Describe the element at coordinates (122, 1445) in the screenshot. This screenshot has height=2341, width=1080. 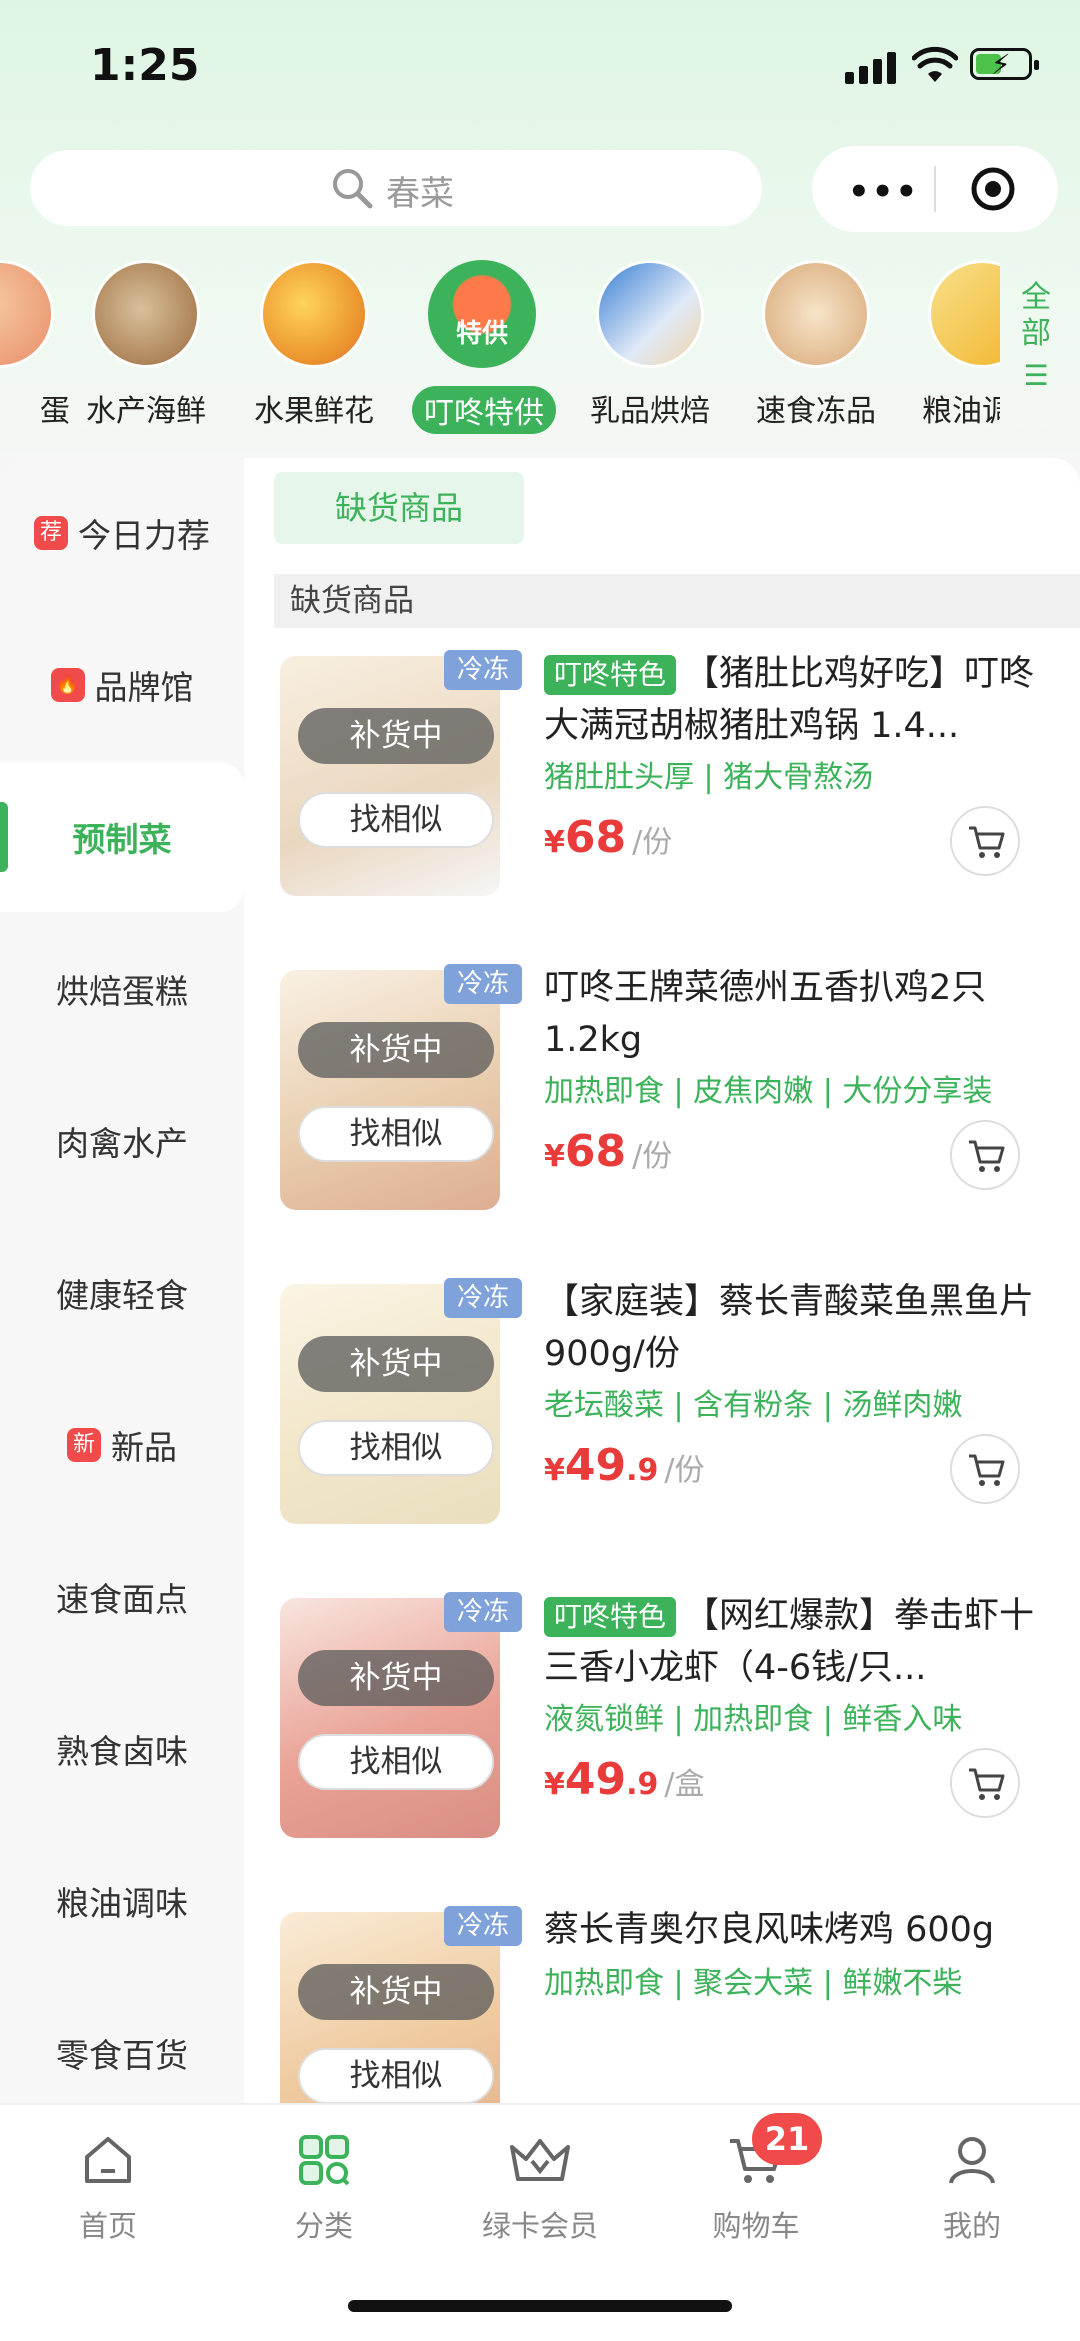
I see `sidebar-item-new: 新 新品` at that location.